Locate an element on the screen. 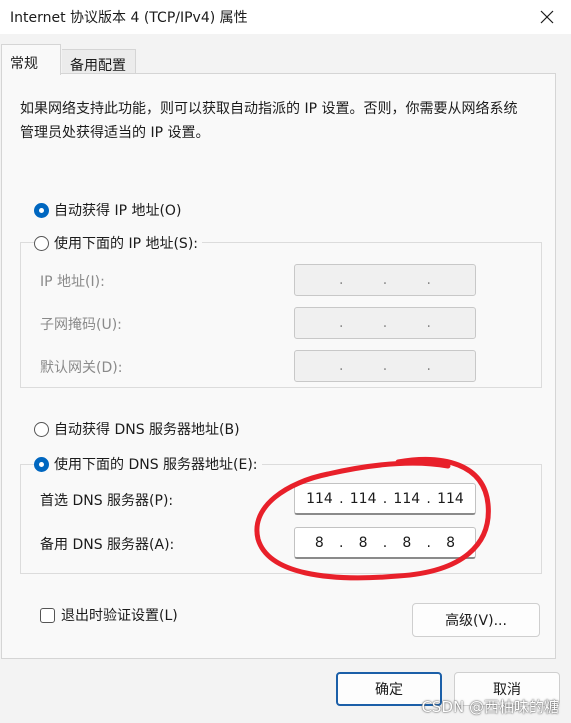 Image resolution: width=571 pixels, height=723 pixels. validate-settings-checkbox: 退出时验证设置(L) is located at coordinates (109, 615).